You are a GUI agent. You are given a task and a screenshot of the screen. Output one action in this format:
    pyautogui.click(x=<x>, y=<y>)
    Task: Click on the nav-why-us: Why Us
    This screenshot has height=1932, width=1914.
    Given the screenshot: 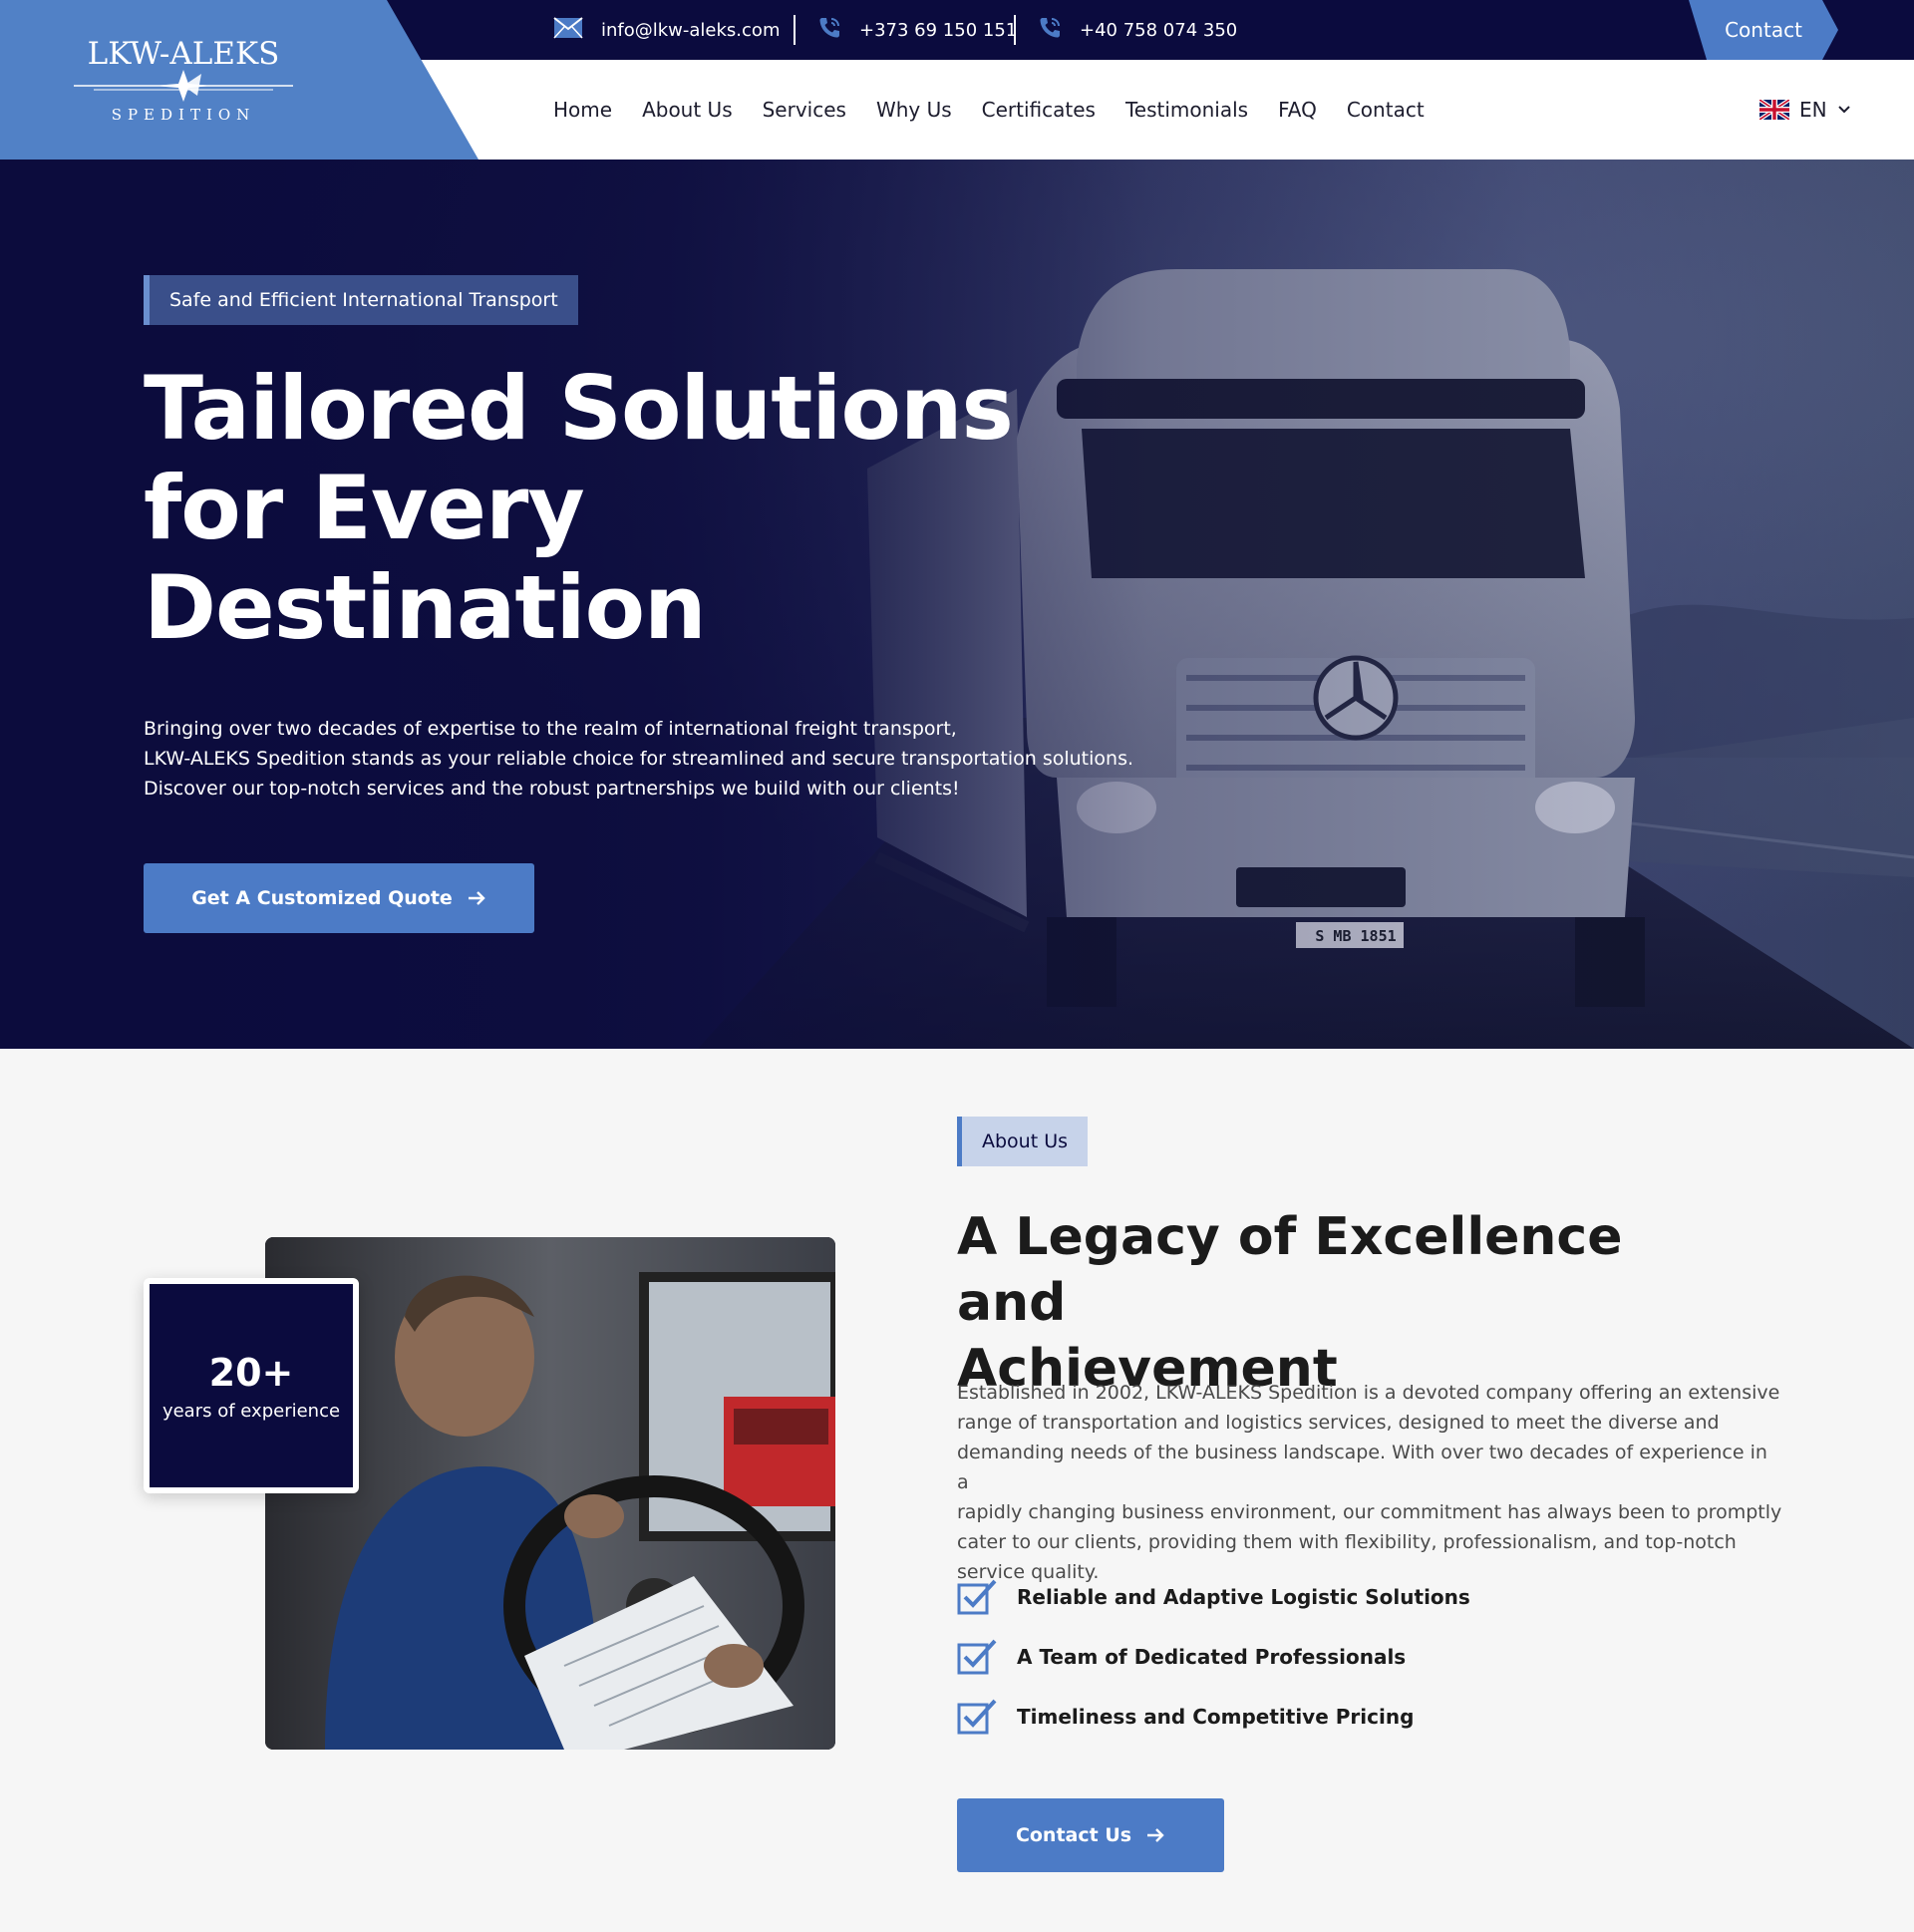 What is the action you would take?
    pyautogui.click(x=914, y=110)
    